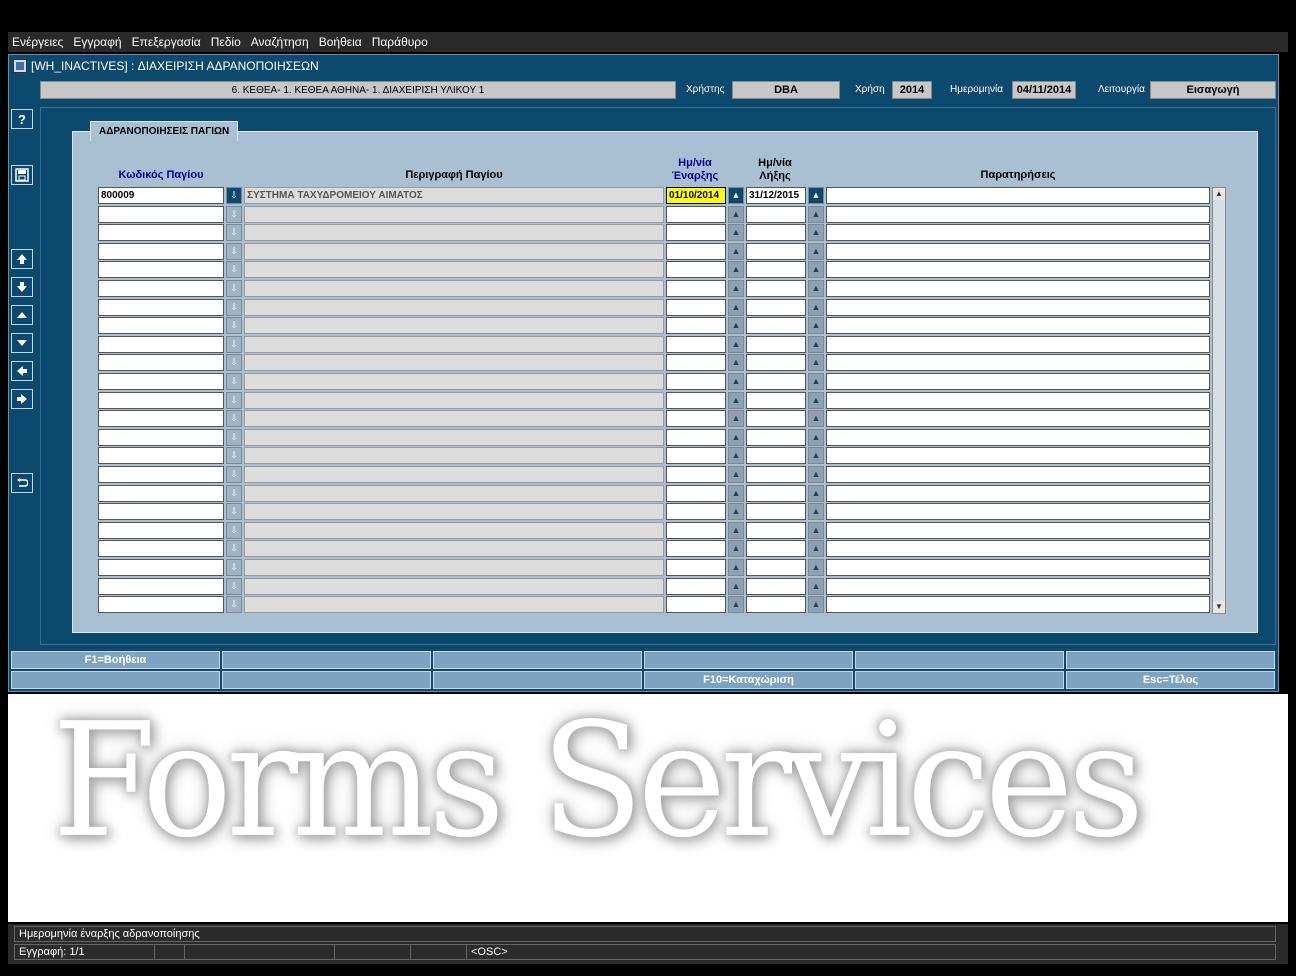  Describe the element at coordinates (748, 680) in the screenshot. I see `function-key-button: F10=Καταχώριση` at that location.